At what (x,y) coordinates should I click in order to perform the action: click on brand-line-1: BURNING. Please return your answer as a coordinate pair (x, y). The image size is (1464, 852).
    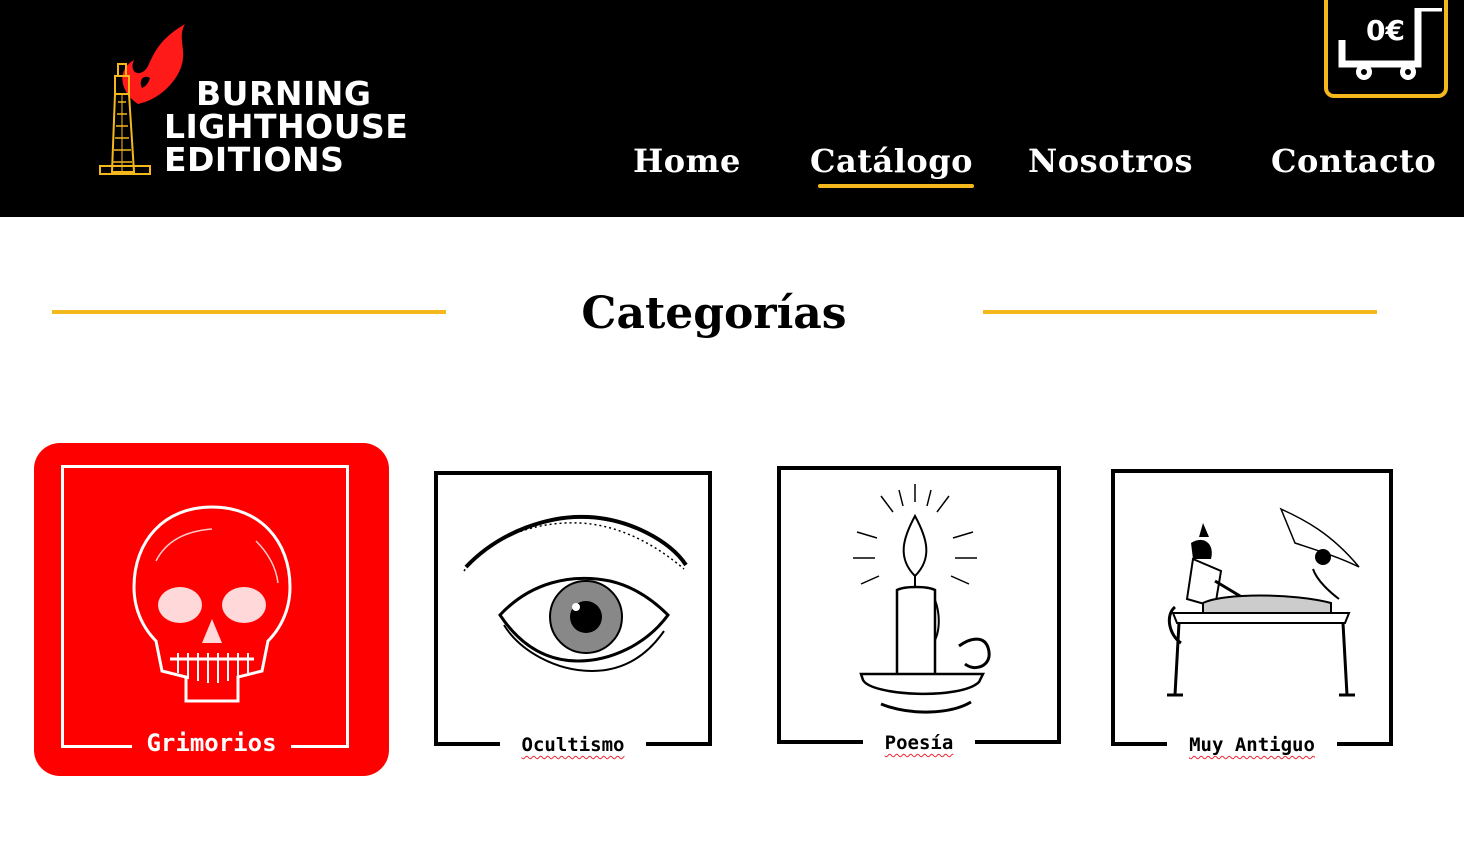
    Looking at the image, I should click on (284, 93).